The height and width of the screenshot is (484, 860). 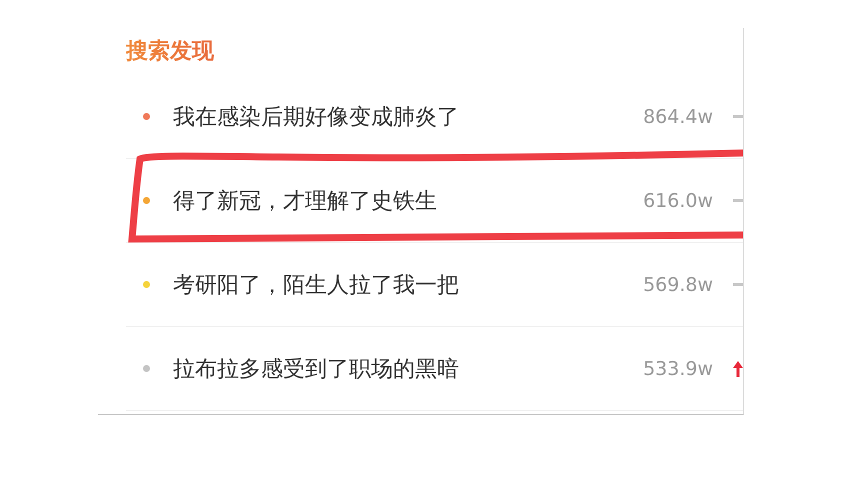 I want to click on search-item: 得了新冠，才理解了史铁生 616.0w, so click(x=434, y=201).